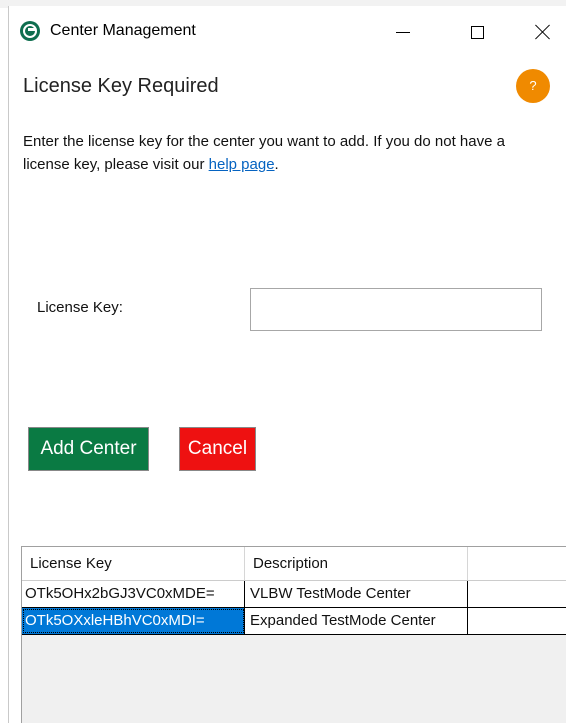  I want to click on minimize-button, so click(403, 32).